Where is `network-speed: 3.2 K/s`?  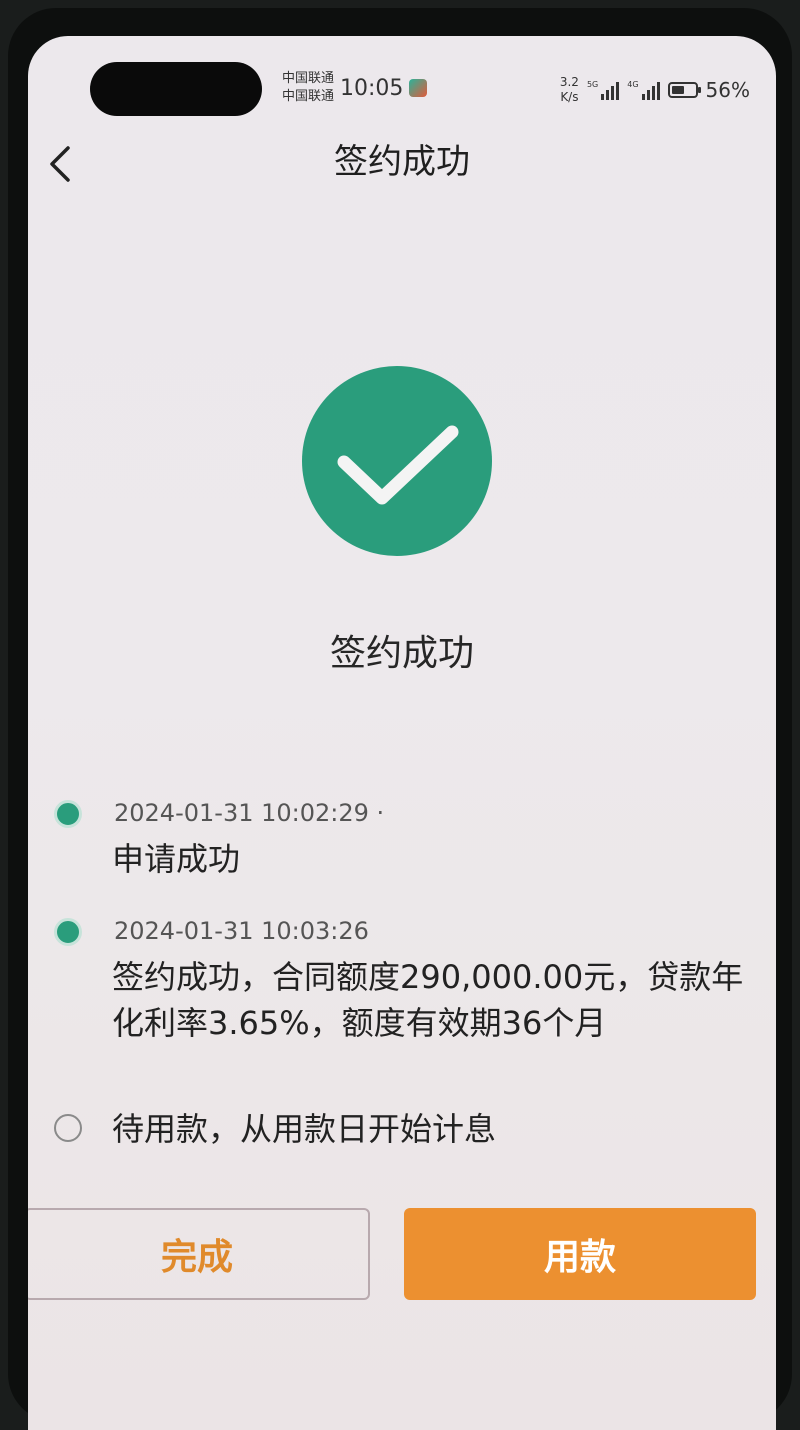
network-speed: 3.2 K/s is located at coordinates (569, 90).